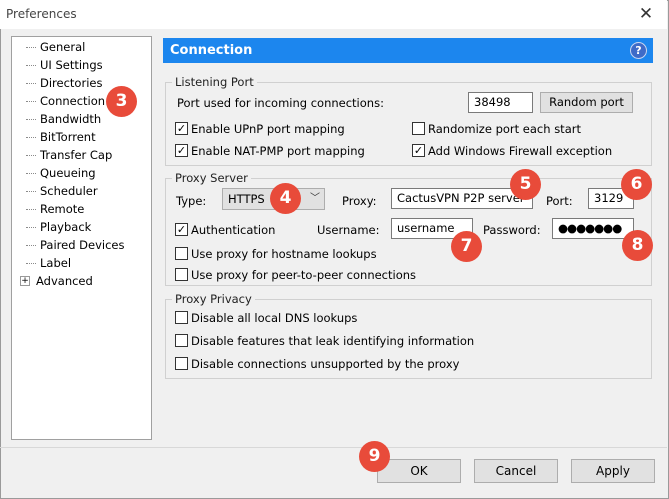 The height and width of the screenshot is (499, 669). Describe the element at coordinates (181, 340) in the screenshot. I see `identifying-info-checkbox` at that location.